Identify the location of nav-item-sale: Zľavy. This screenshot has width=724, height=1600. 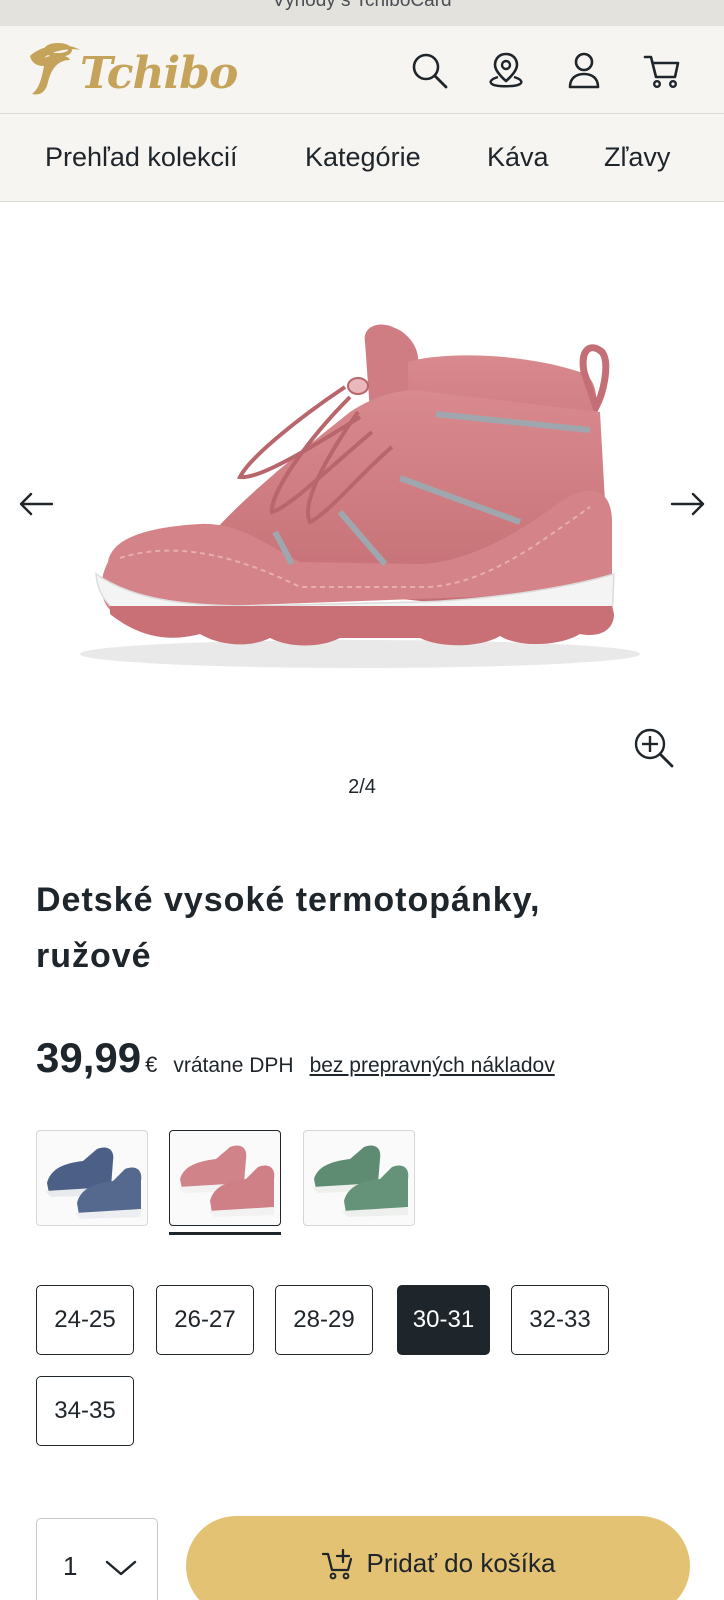
(637, 157).